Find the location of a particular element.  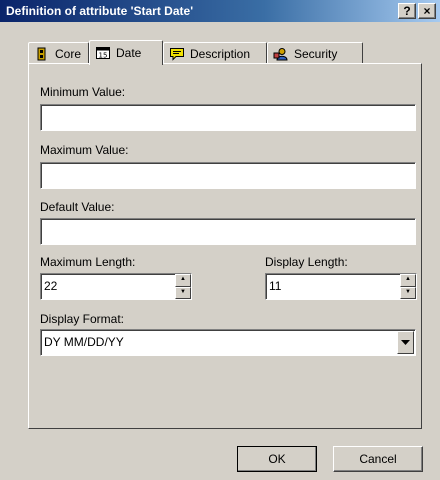

close-button: × is located at coordinates (427, 11).